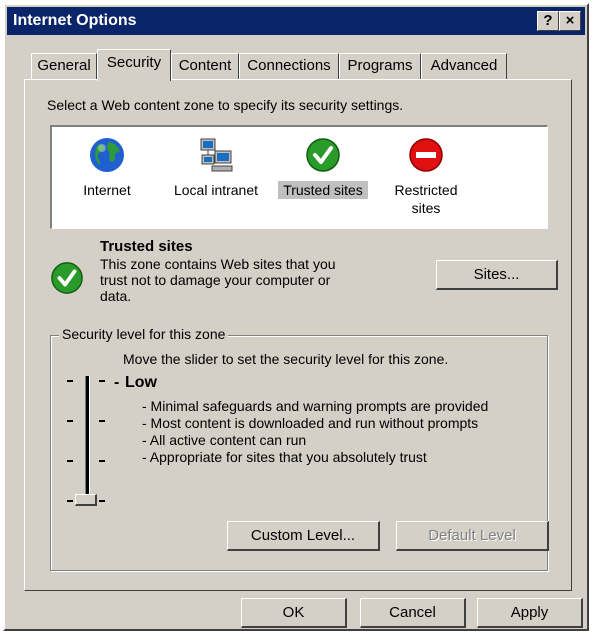 The image size is (594, 636). What do you see at coordinates (146, 246) in the screenshot?
I see `zone-info-title: Trusted sites` at bounding box center [146, 246].